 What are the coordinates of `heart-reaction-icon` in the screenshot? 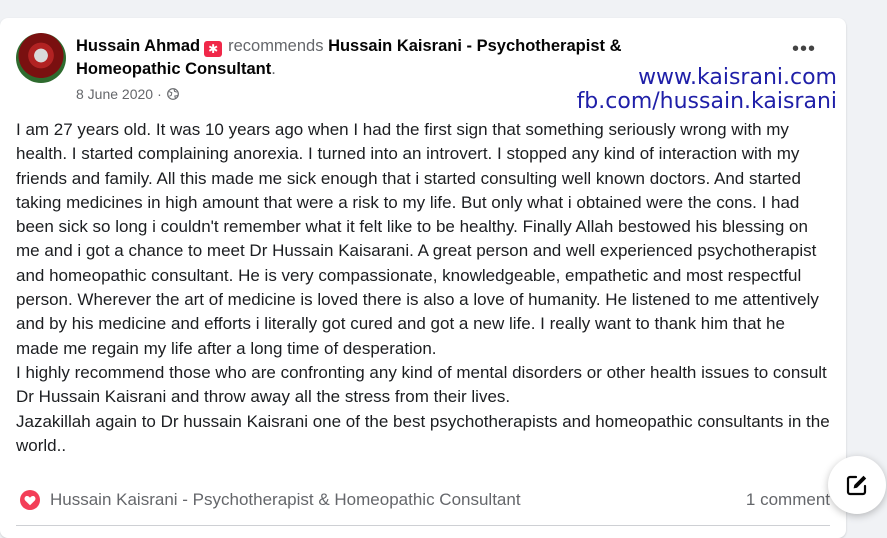 It's located at (30, 500).